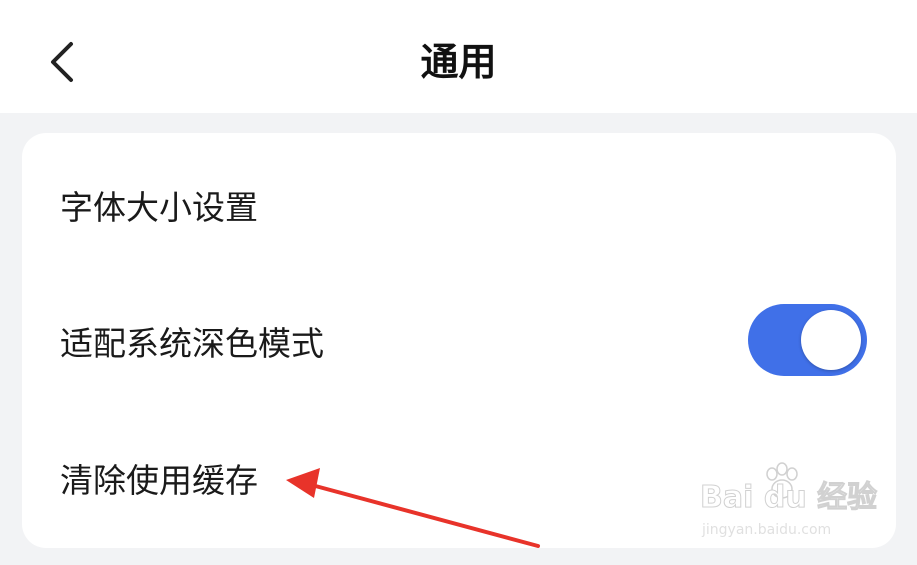  I want to click on toggle-knob, so click(831, 340).